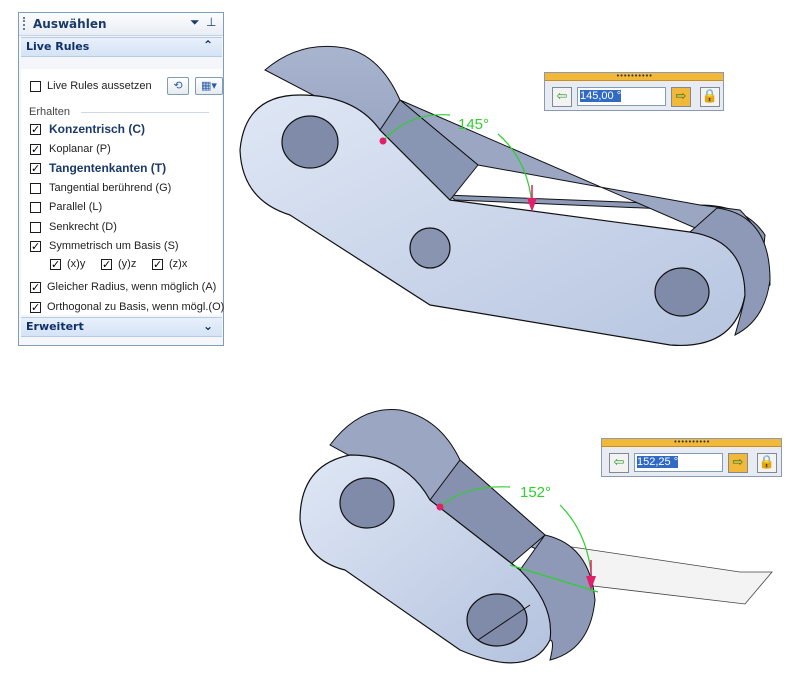 Image resolution: width=806 pixels, height=690 pixels. I want to click on angle-input-dialog-bottom: •••••••••• ⇦ 152,25 ° ⇨ 🔒, so click(691, 457).